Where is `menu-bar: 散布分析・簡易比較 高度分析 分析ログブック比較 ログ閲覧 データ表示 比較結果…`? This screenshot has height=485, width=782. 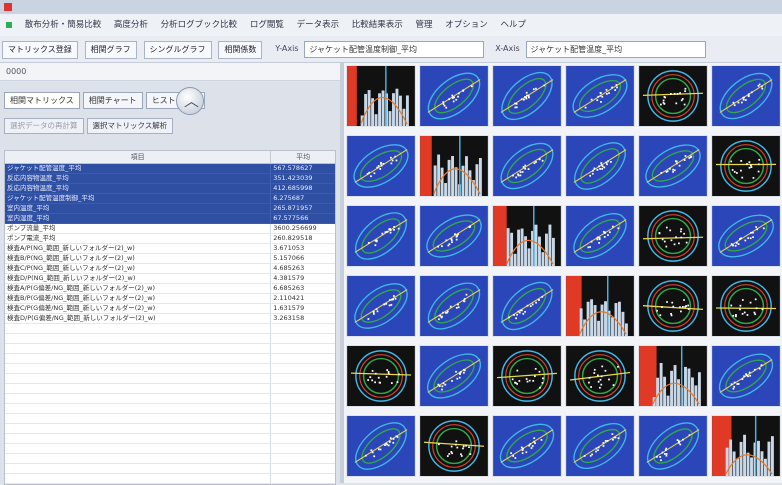
menu-bar: 散布分析・簡易比較 高度分析 分析ログブック比較 ログ閲覧 データ表示 比較結果… is located at coordinates (391, 25).